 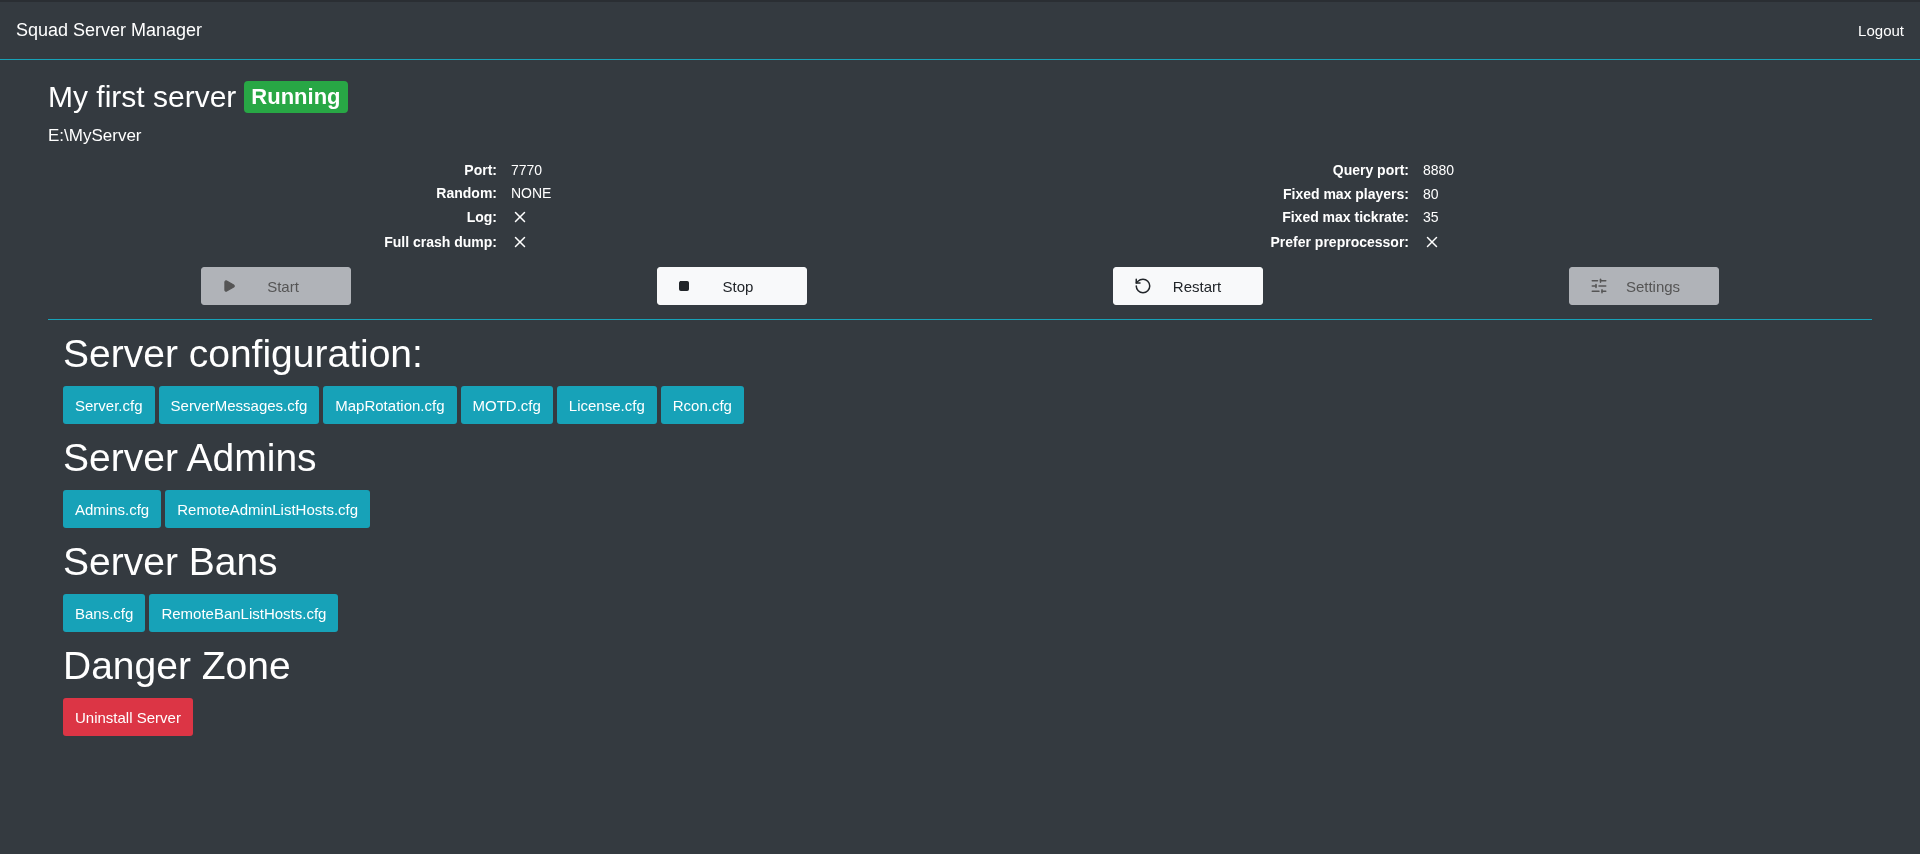 I want to click on info-label: Random:, so click(x=466, y=193).